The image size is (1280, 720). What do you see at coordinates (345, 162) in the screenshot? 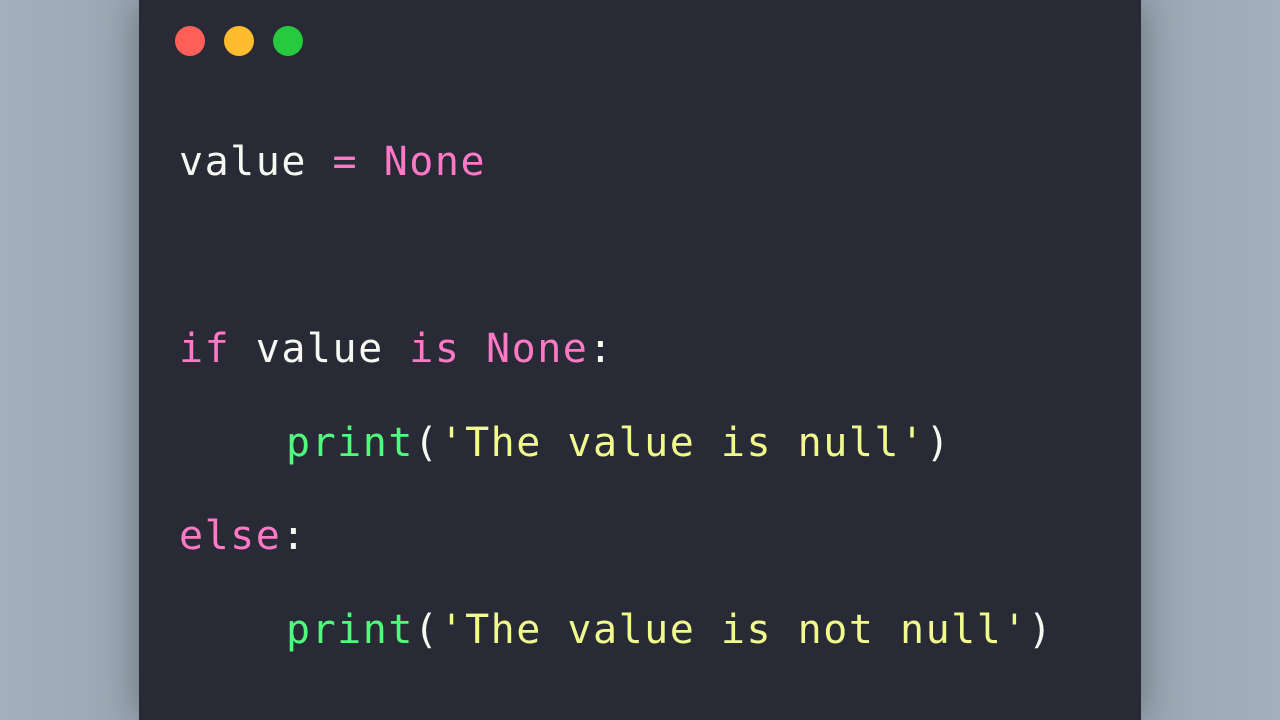
I see `assignment-operator: =` at bounding box center [345, 162].